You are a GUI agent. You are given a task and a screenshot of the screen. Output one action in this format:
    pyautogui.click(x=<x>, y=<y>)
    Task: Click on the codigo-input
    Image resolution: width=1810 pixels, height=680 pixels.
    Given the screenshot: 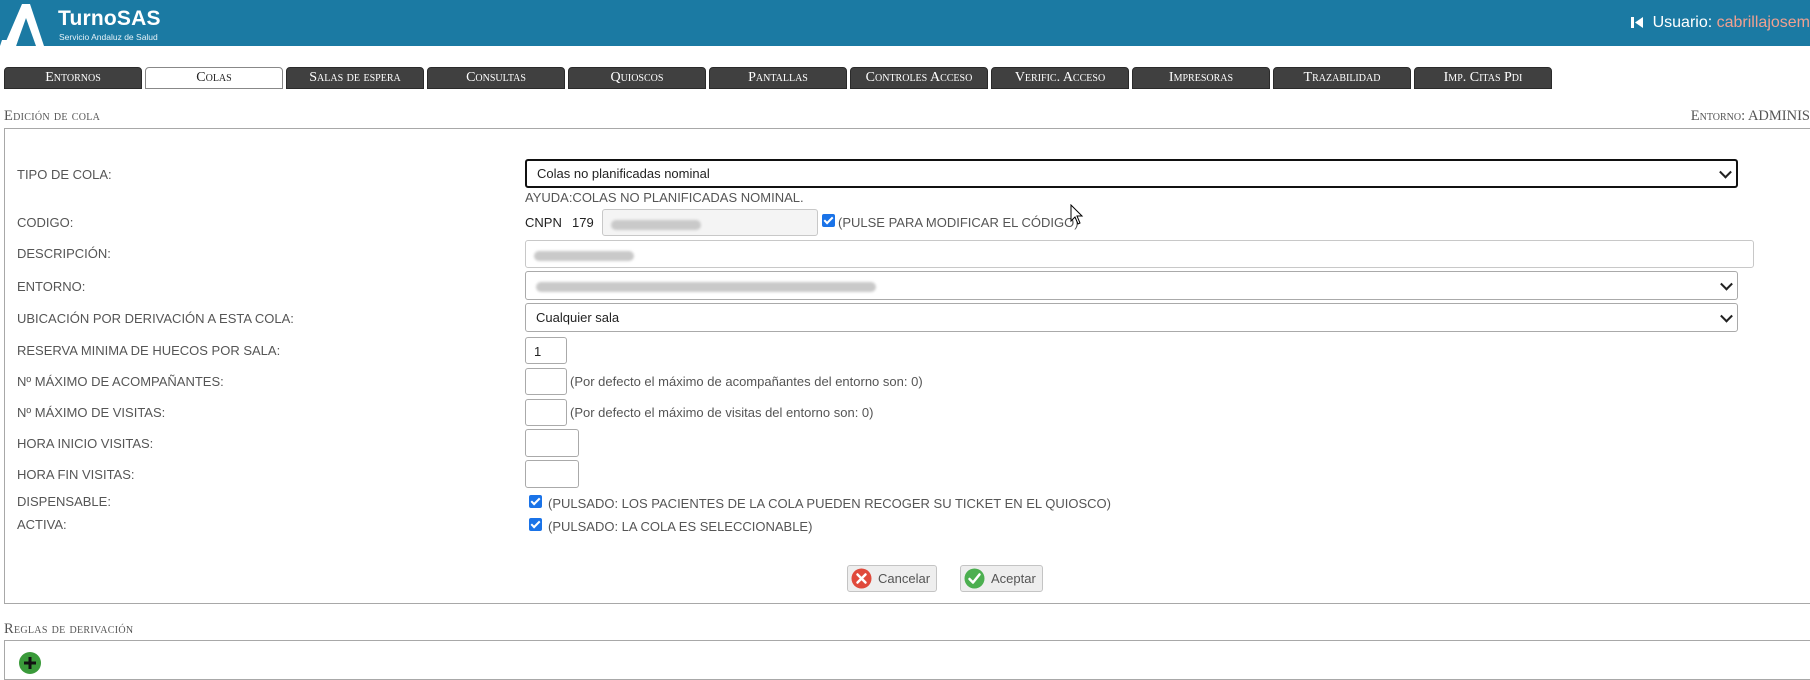 What is the action you would take?
    pyautogui.click(x=710, y=222)
    